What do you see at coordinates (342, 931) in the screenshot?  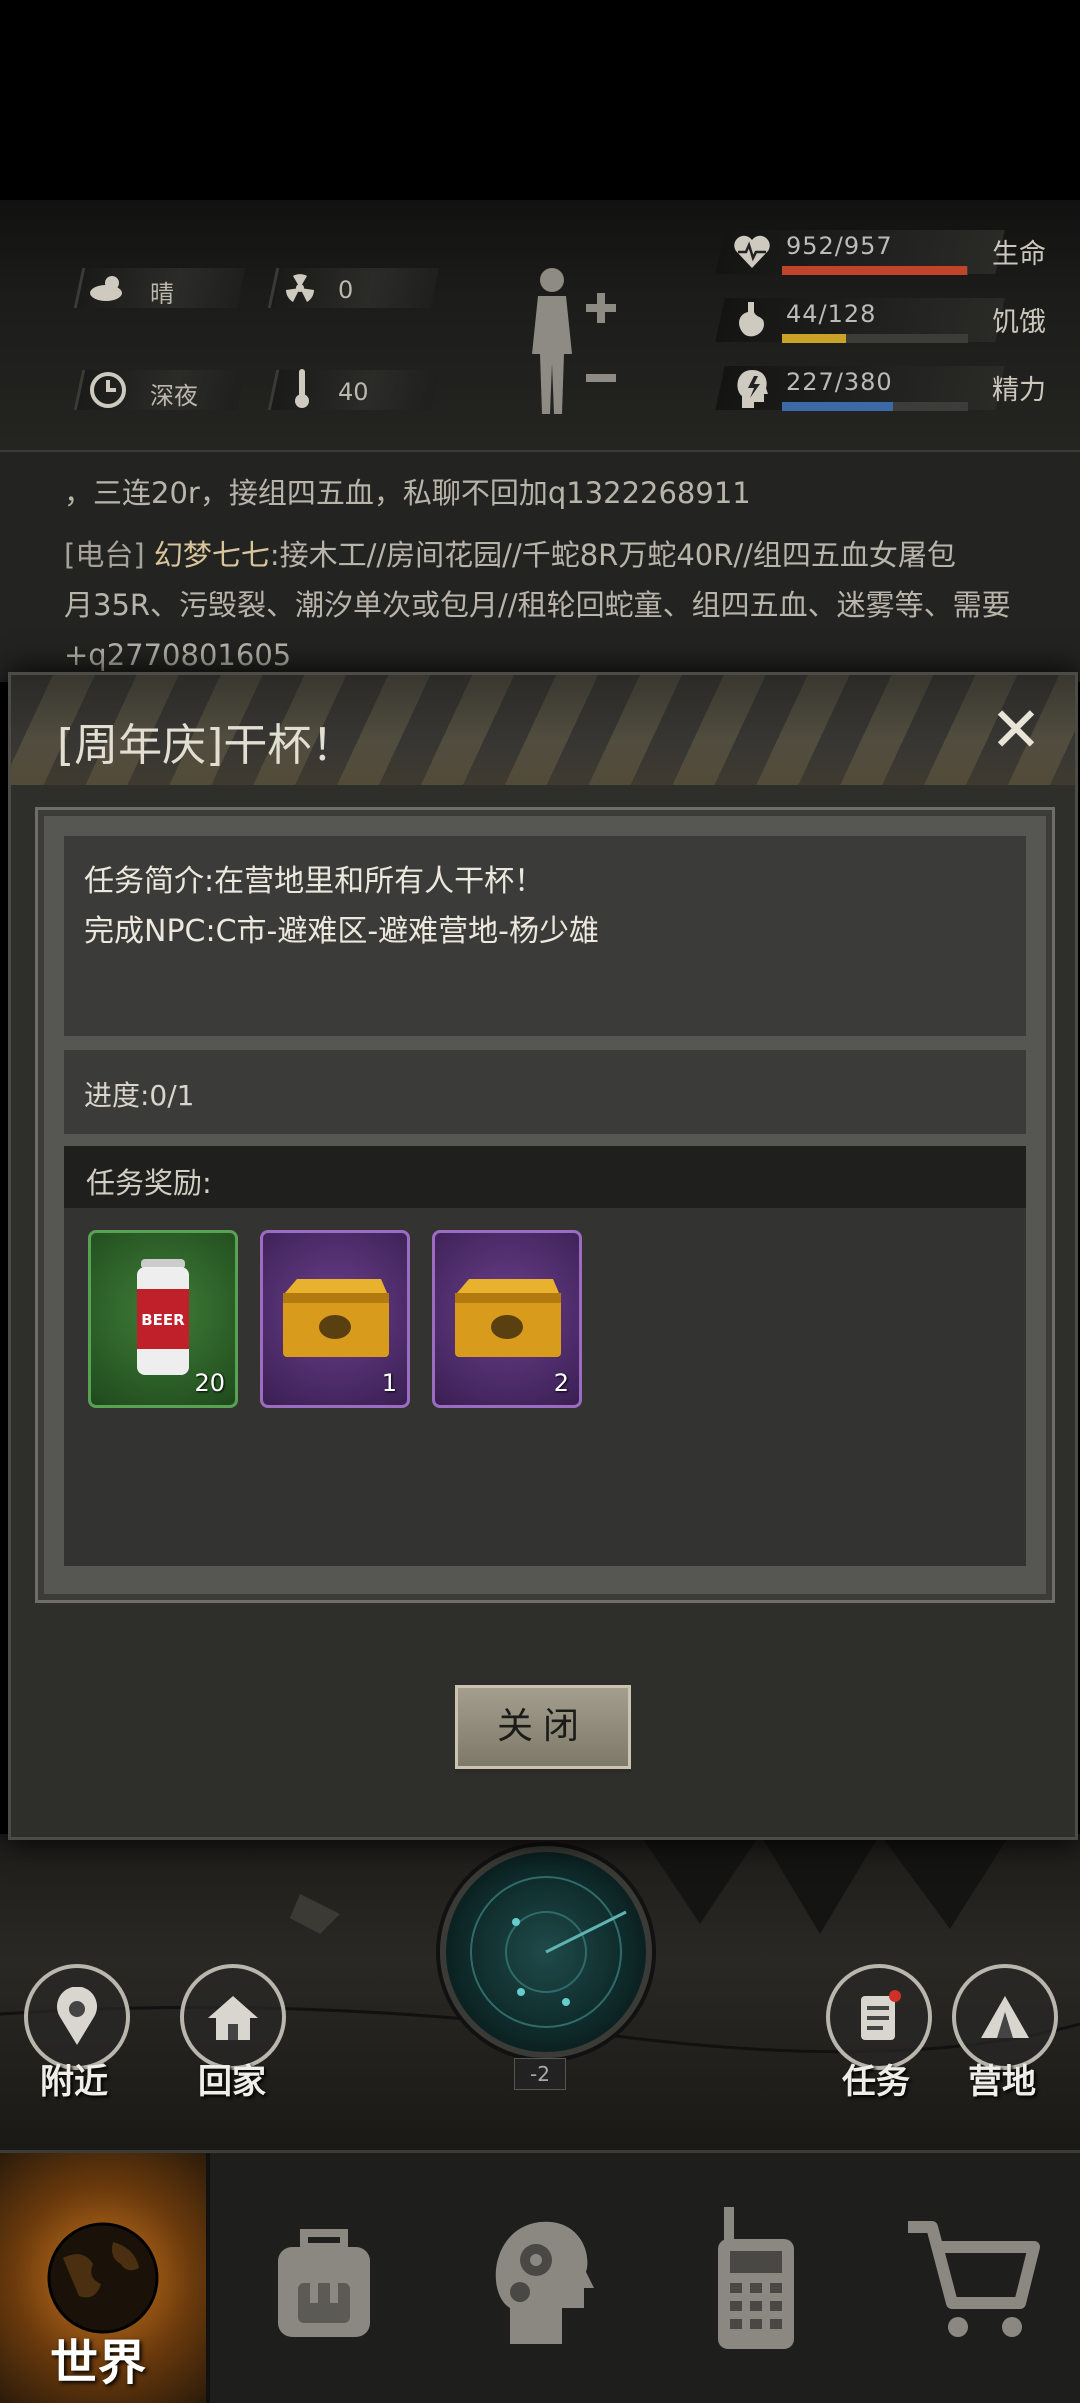 I see `quest-npc: 完成NPC:C市-避难区-避难营地-杨少雄` at bounding box center [342, 931].